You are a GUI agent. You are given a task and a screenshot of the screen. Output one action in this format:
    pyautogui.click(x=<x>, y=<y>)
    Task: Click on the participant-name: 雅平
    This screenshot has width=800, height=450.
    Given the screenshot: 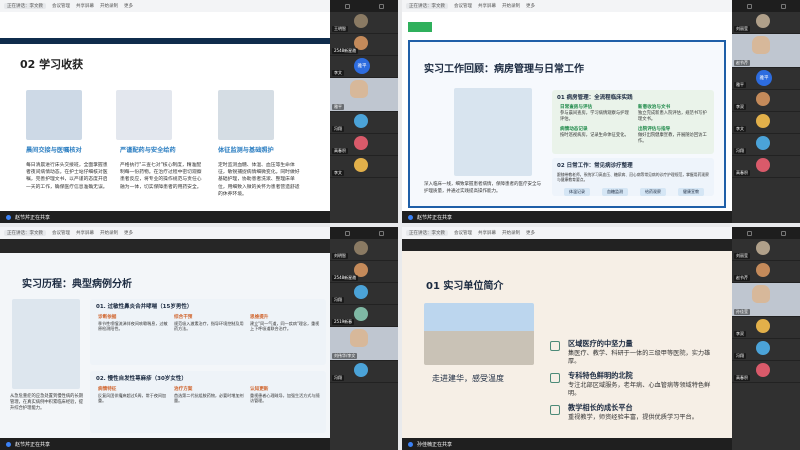 What is the action you would take?
    pyautogui.click(x=338, y=107)
    